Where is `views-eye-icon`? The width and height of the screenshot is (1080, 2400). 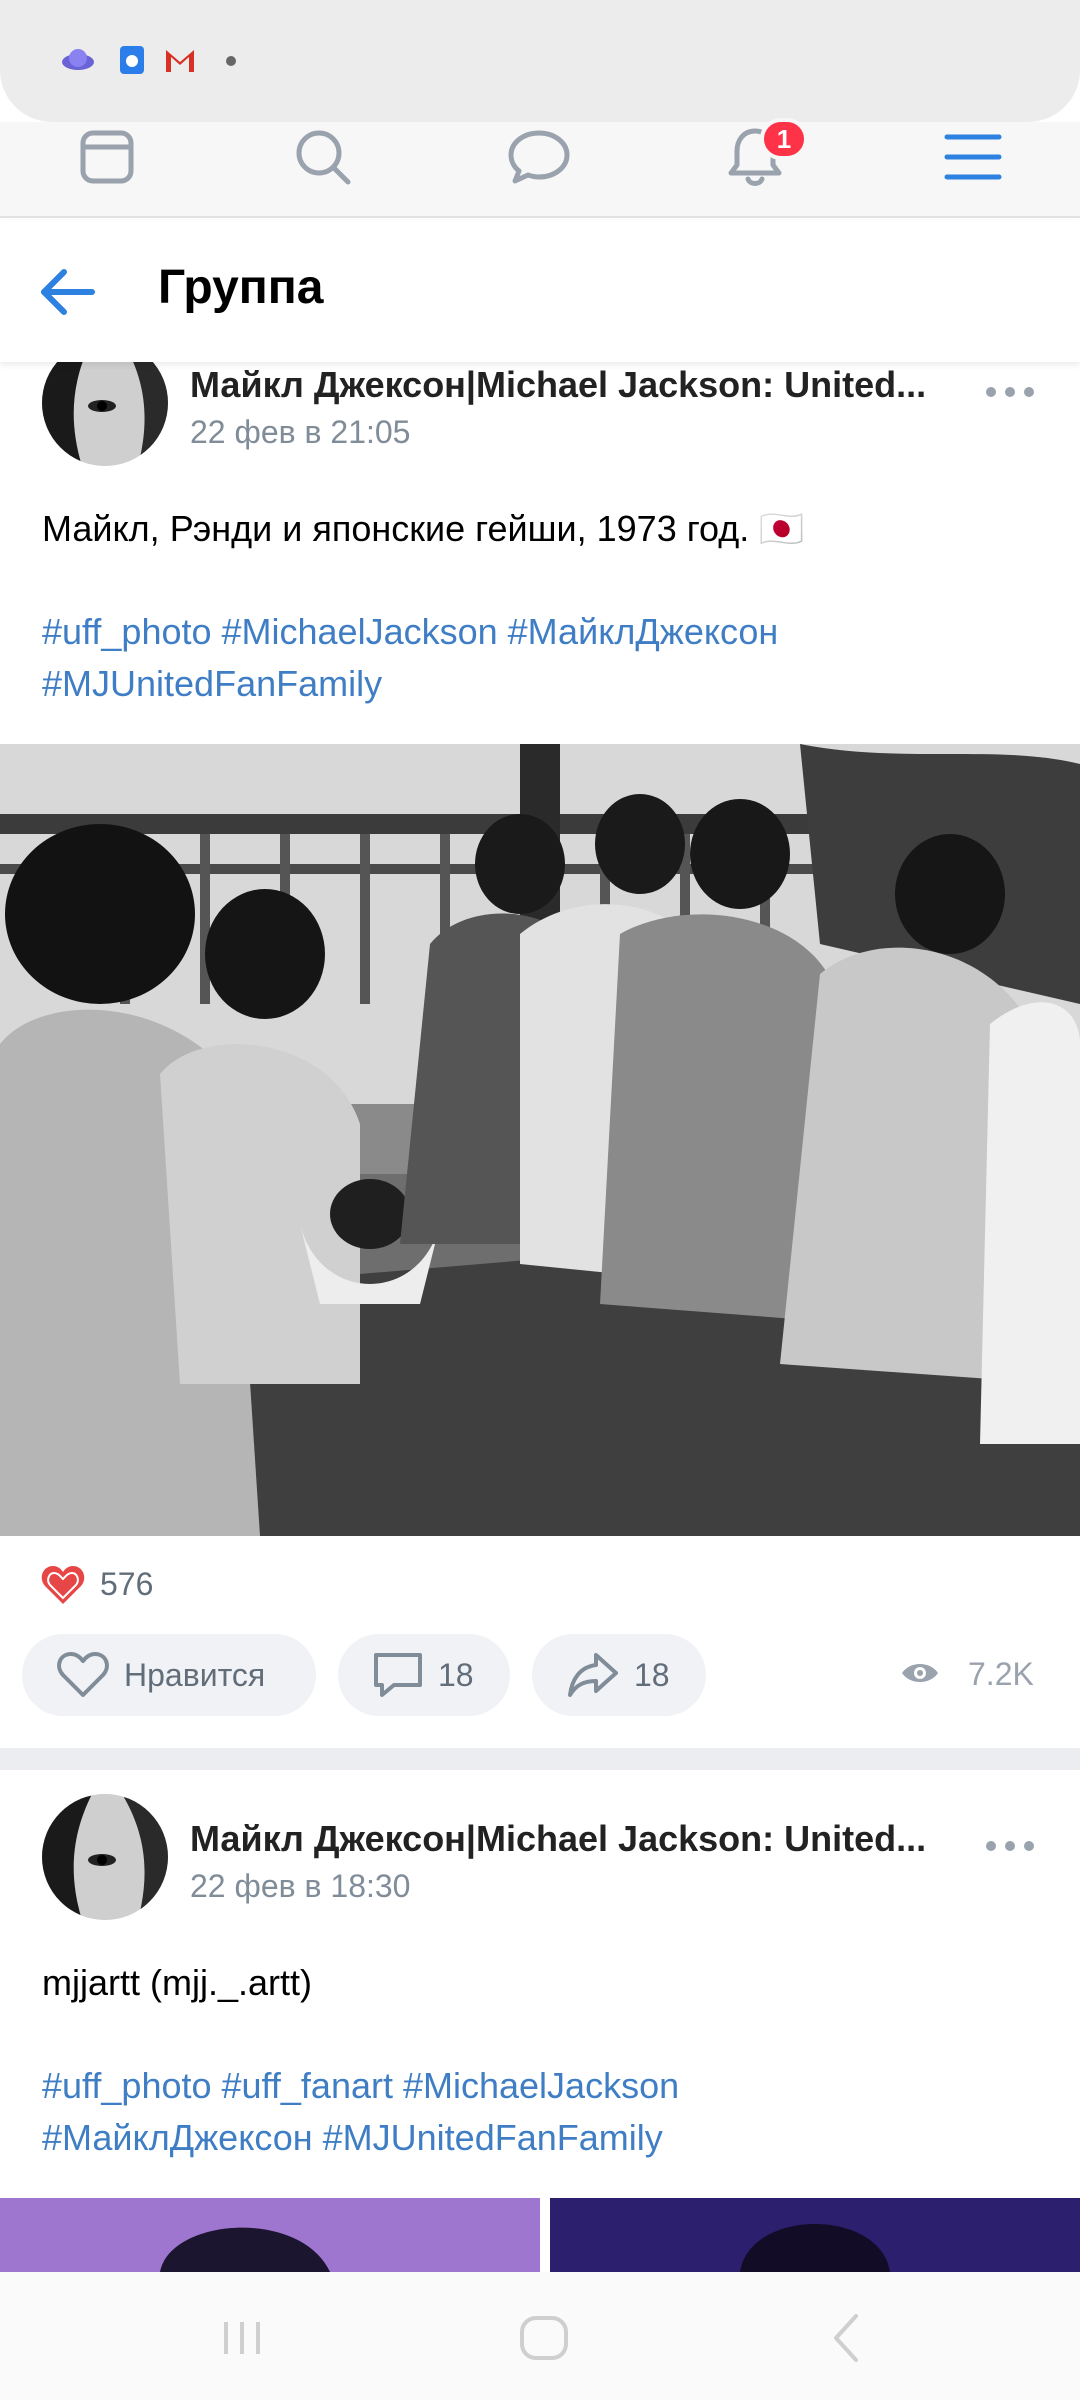
views-eye-icon is located at coordinates (920, 1673).